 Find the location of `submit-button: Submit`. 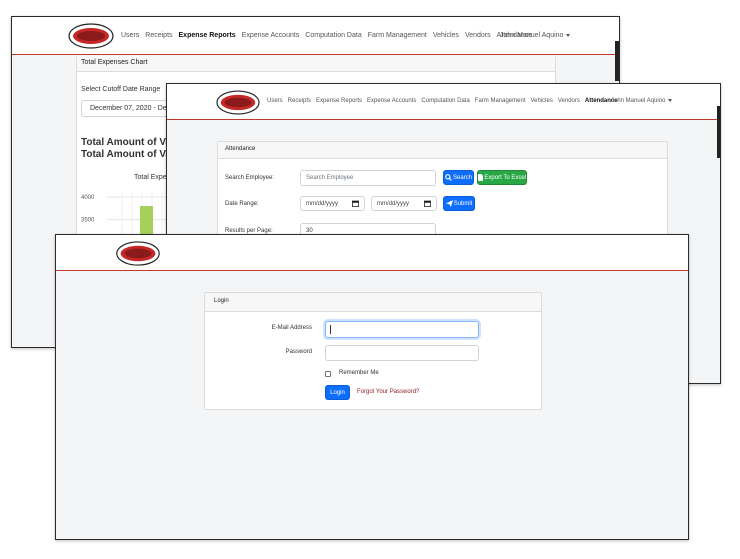

submit-button: Submit is located at coordinates (459, 203).